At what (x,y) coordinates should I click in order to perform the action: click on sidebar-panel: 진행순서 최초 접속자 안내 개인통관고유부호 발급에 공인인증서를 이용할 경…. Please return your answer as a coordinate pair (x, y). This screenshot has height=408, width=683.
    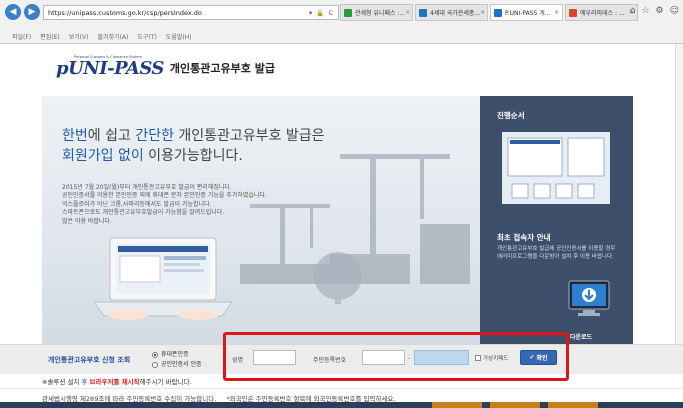
    Looking at the image, I should click on (556, 220).